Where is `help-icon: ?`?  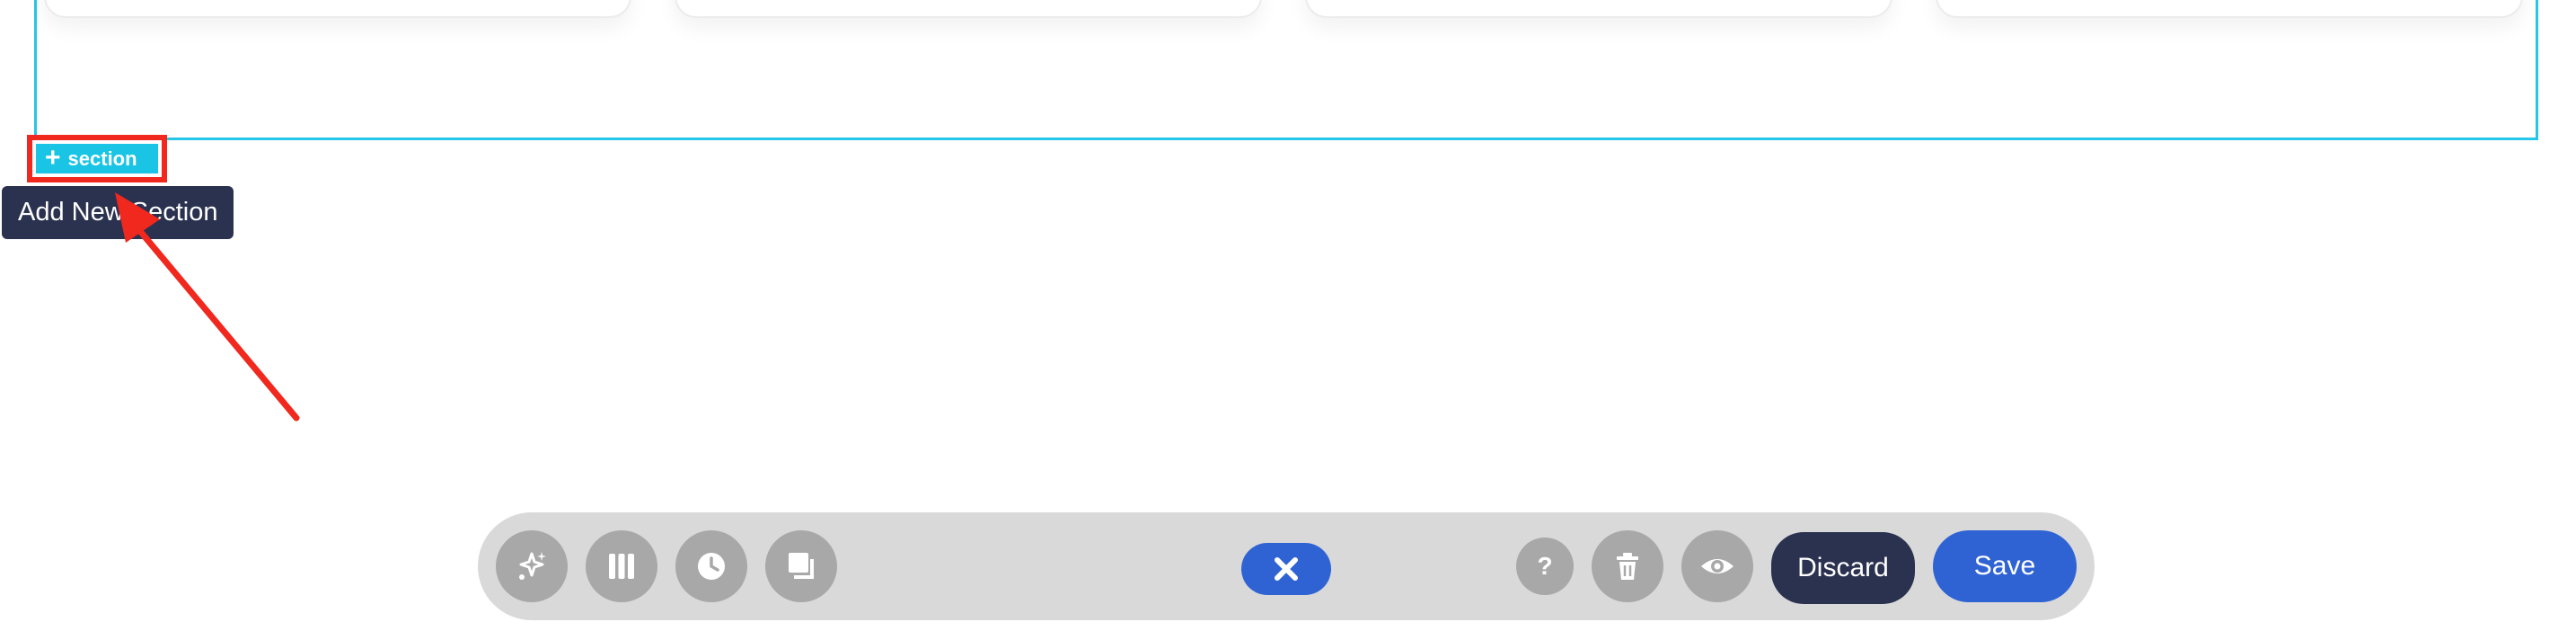 help-icon: ? is located at coordinates (1544, 566).